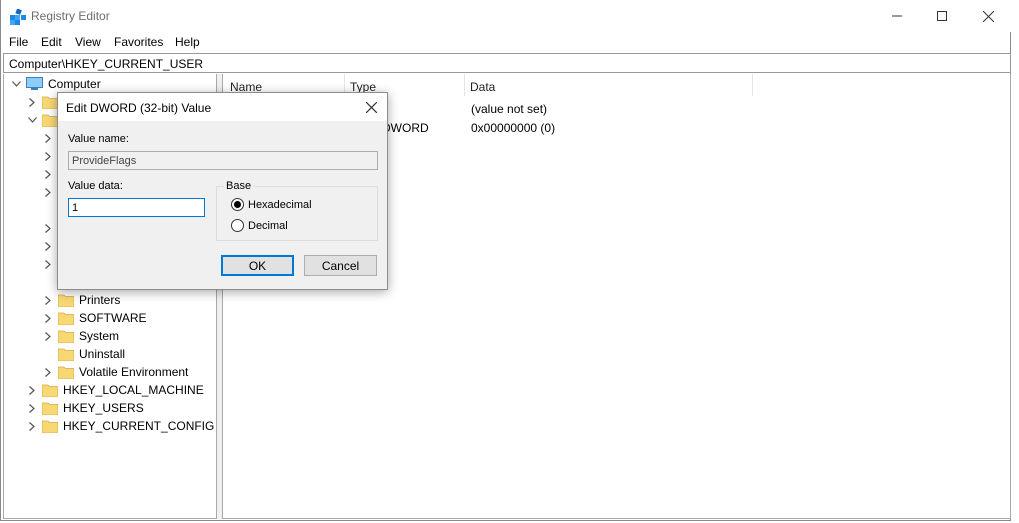 The image size is (1019, 523). What do you see at coordinates (102, 354) in the screenshot?
I see `tree-label: Uninstall` at bounding box center [102, 354].